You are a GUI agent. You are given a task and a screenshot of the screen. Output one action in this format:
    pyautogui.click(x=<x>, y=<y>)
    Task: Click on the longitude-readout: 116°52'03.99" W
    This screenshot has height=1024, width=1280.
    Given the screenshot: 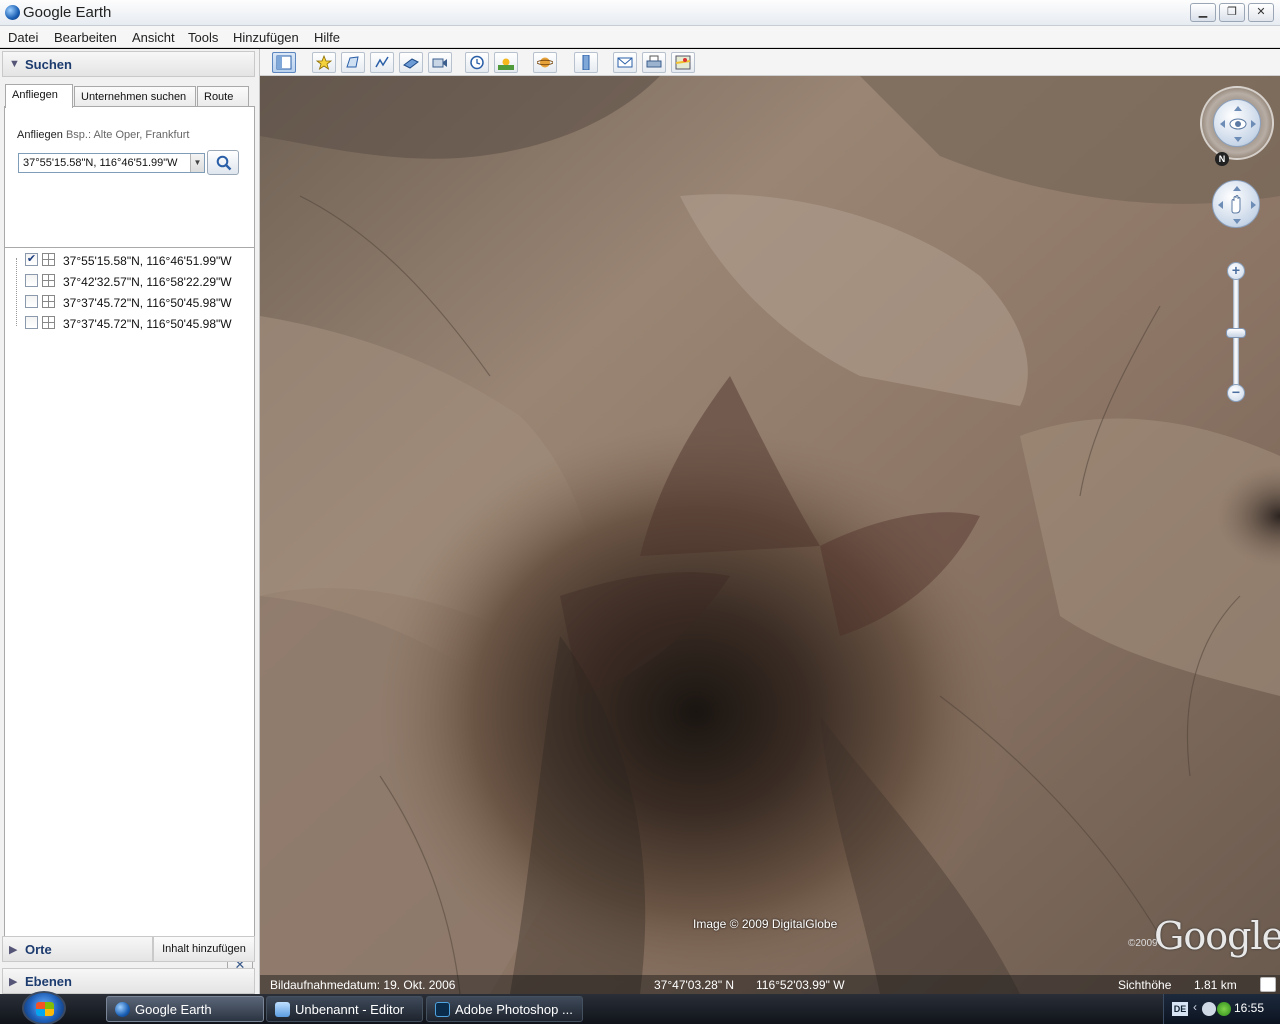 What is the action you would take?
    pyautogui.click(x=800, y=985)
    